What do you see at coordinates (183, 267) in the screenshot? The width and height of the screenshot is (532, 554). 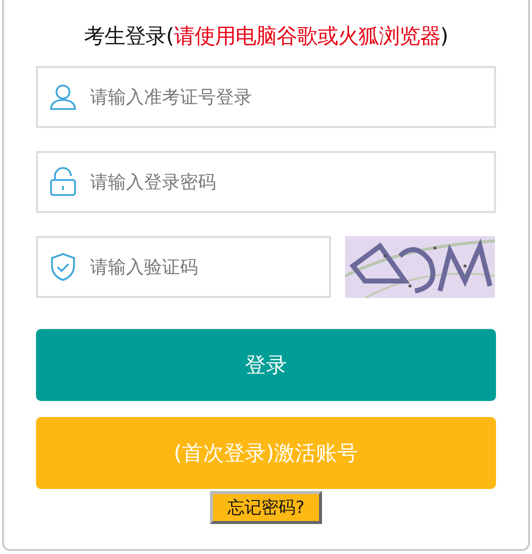 I see `input-field: 请输入验证码` at bounding box center [183, 267].